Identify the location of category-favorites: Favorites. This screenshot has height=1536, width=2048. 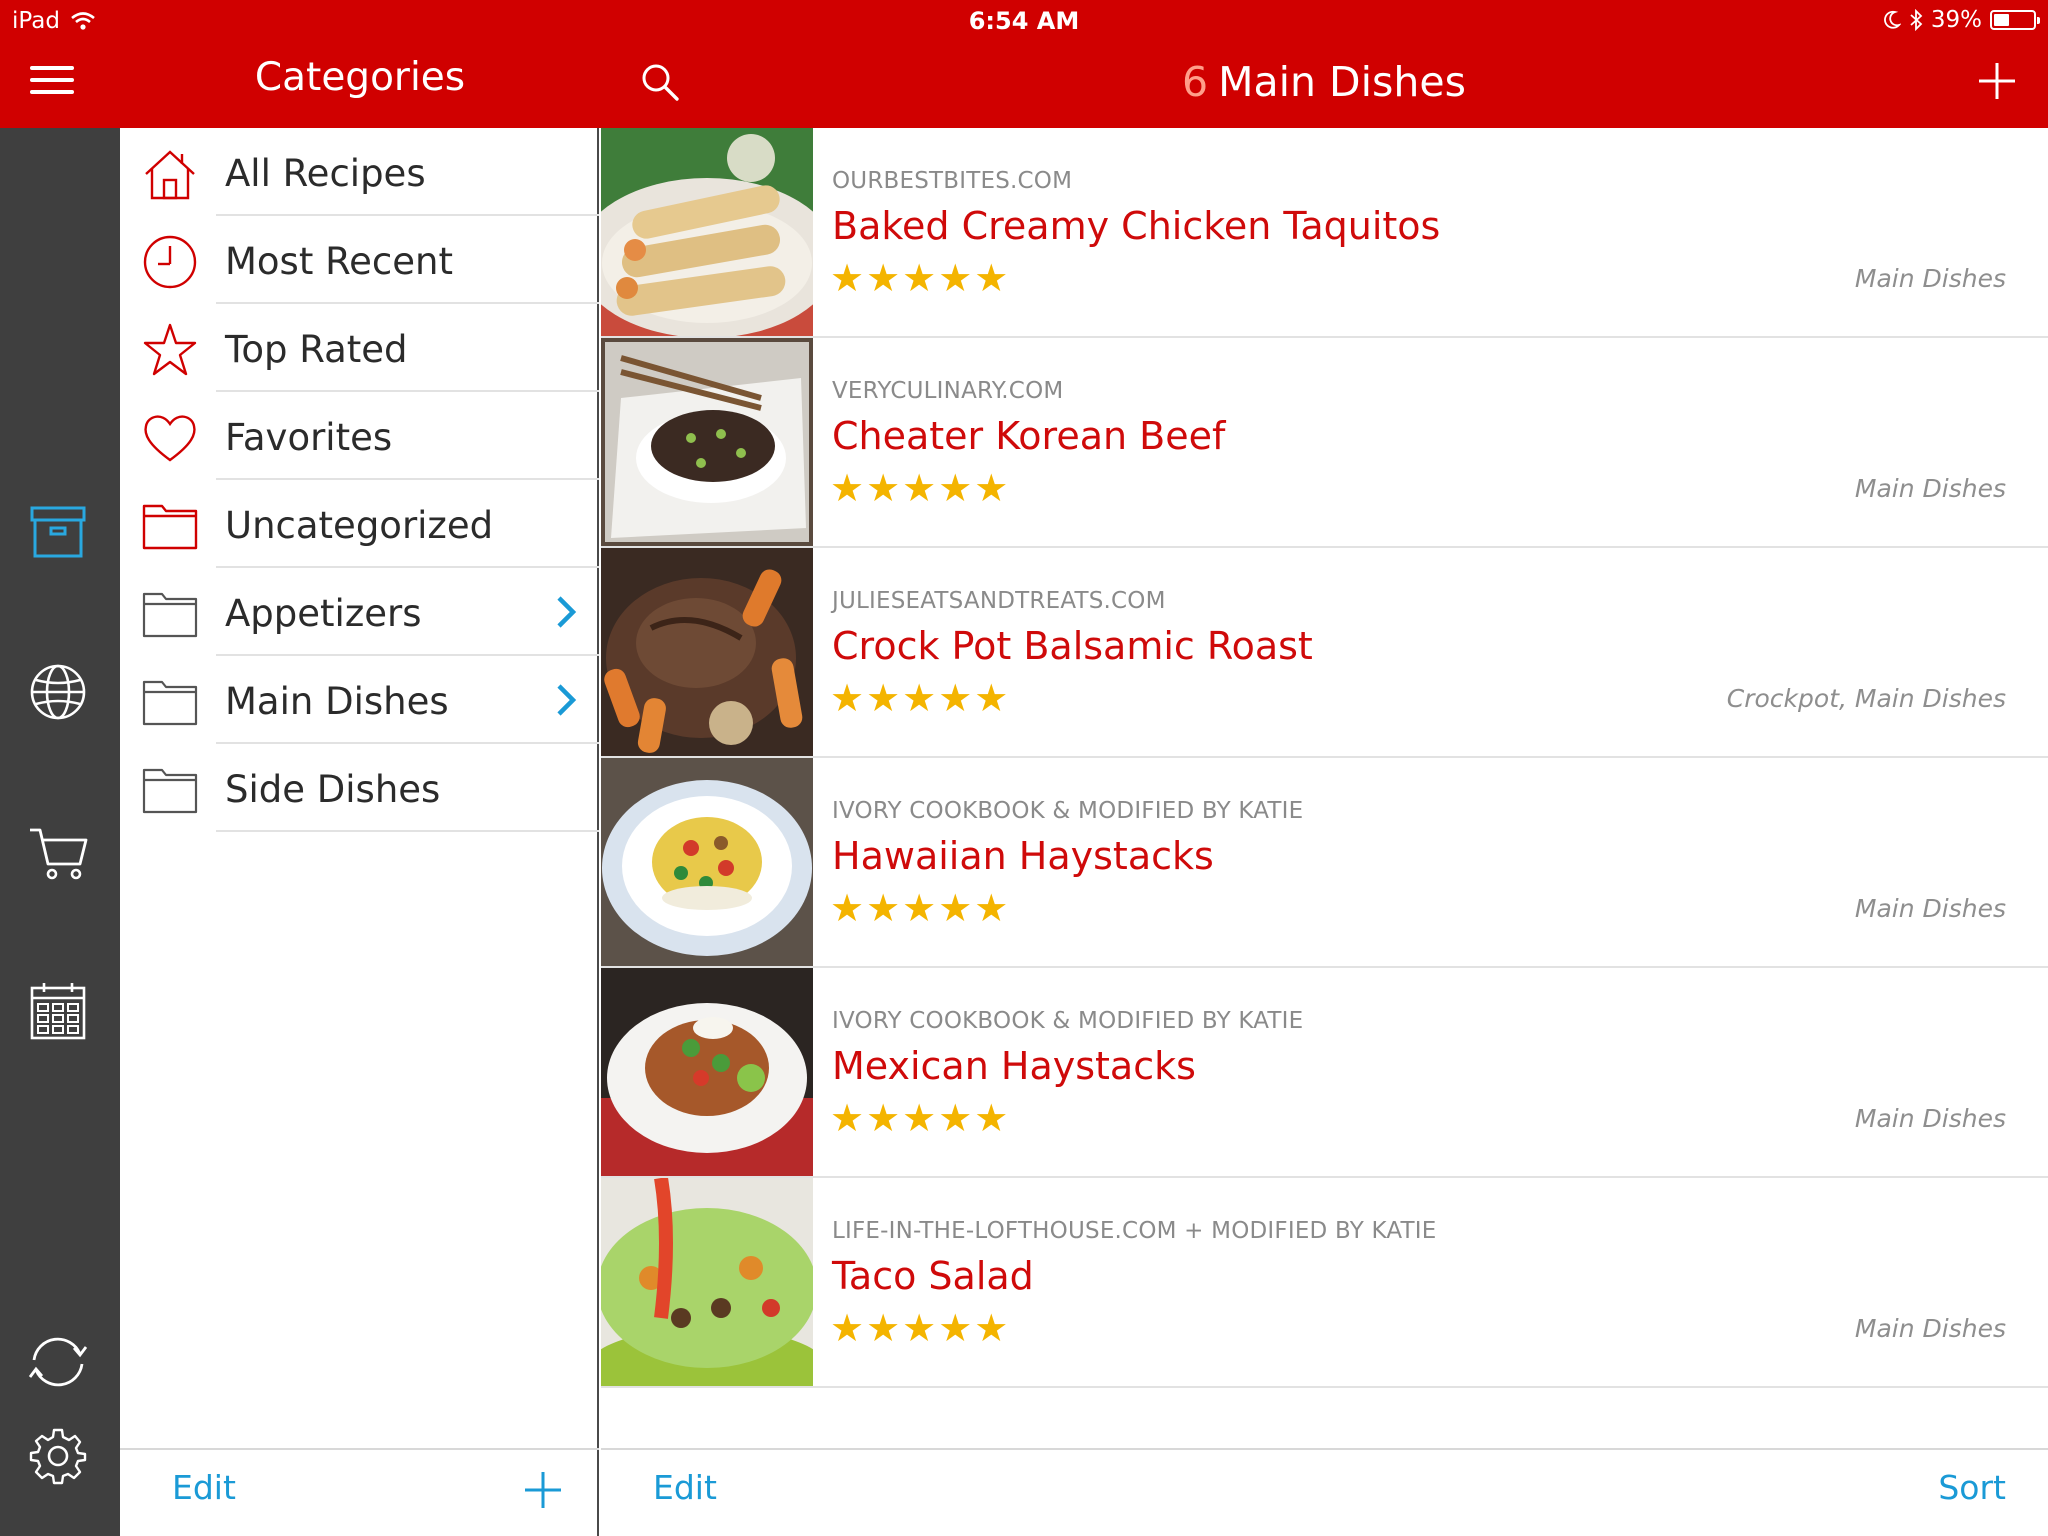
(359, 436).